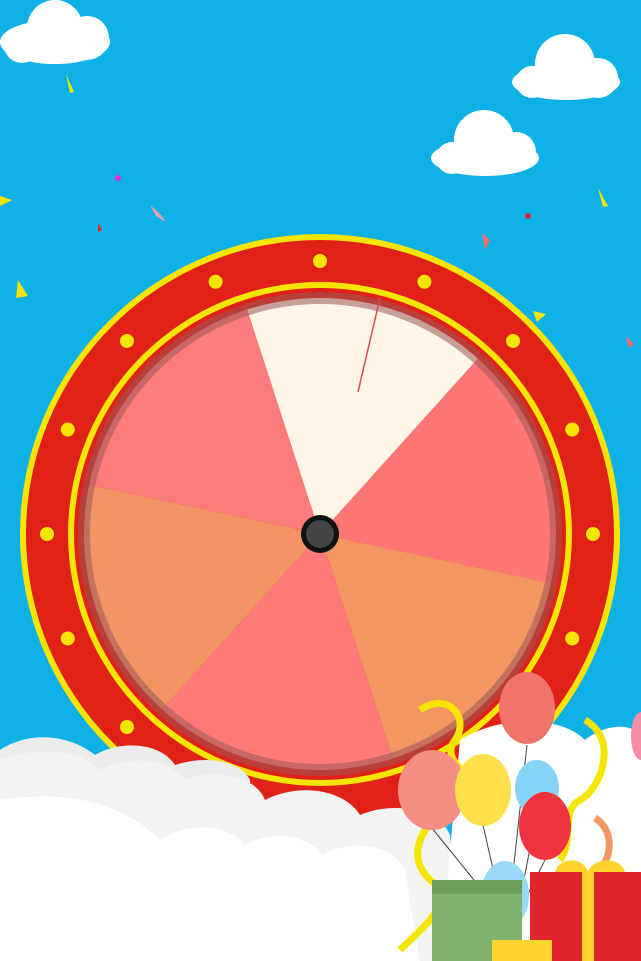  I want to click on cloud-mid-right, so click(485, 143).